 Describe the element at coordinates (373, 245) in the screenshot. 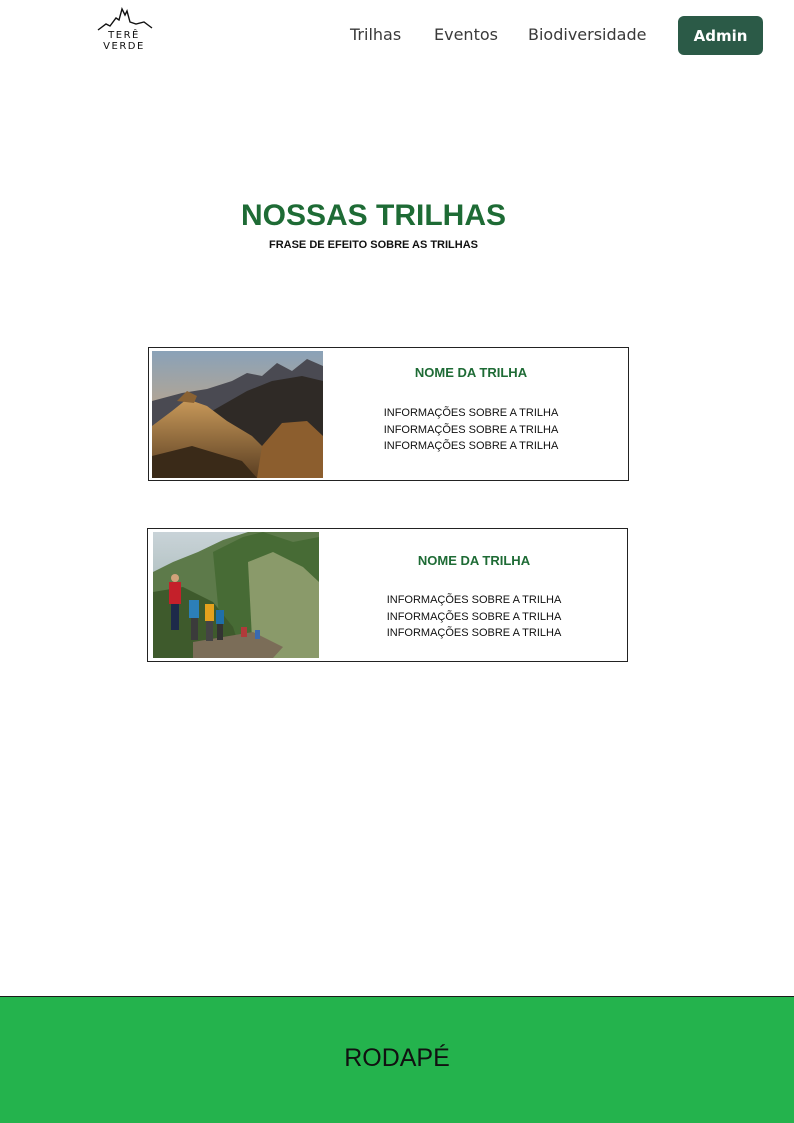

I see `page-subtitle: FRASE DE EFEITO SOBRE AS TRILHAS` at that location.